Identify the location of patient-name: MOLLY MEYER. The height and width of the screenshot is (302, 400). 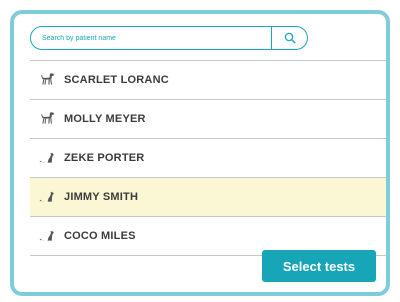
(105, 119).